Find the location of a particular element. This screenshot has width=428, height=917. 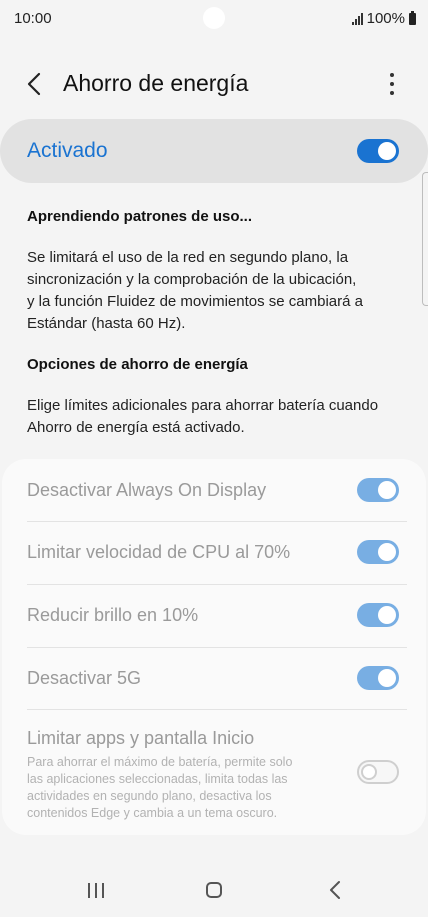

battery-icon is located at coordinates (412, 17).